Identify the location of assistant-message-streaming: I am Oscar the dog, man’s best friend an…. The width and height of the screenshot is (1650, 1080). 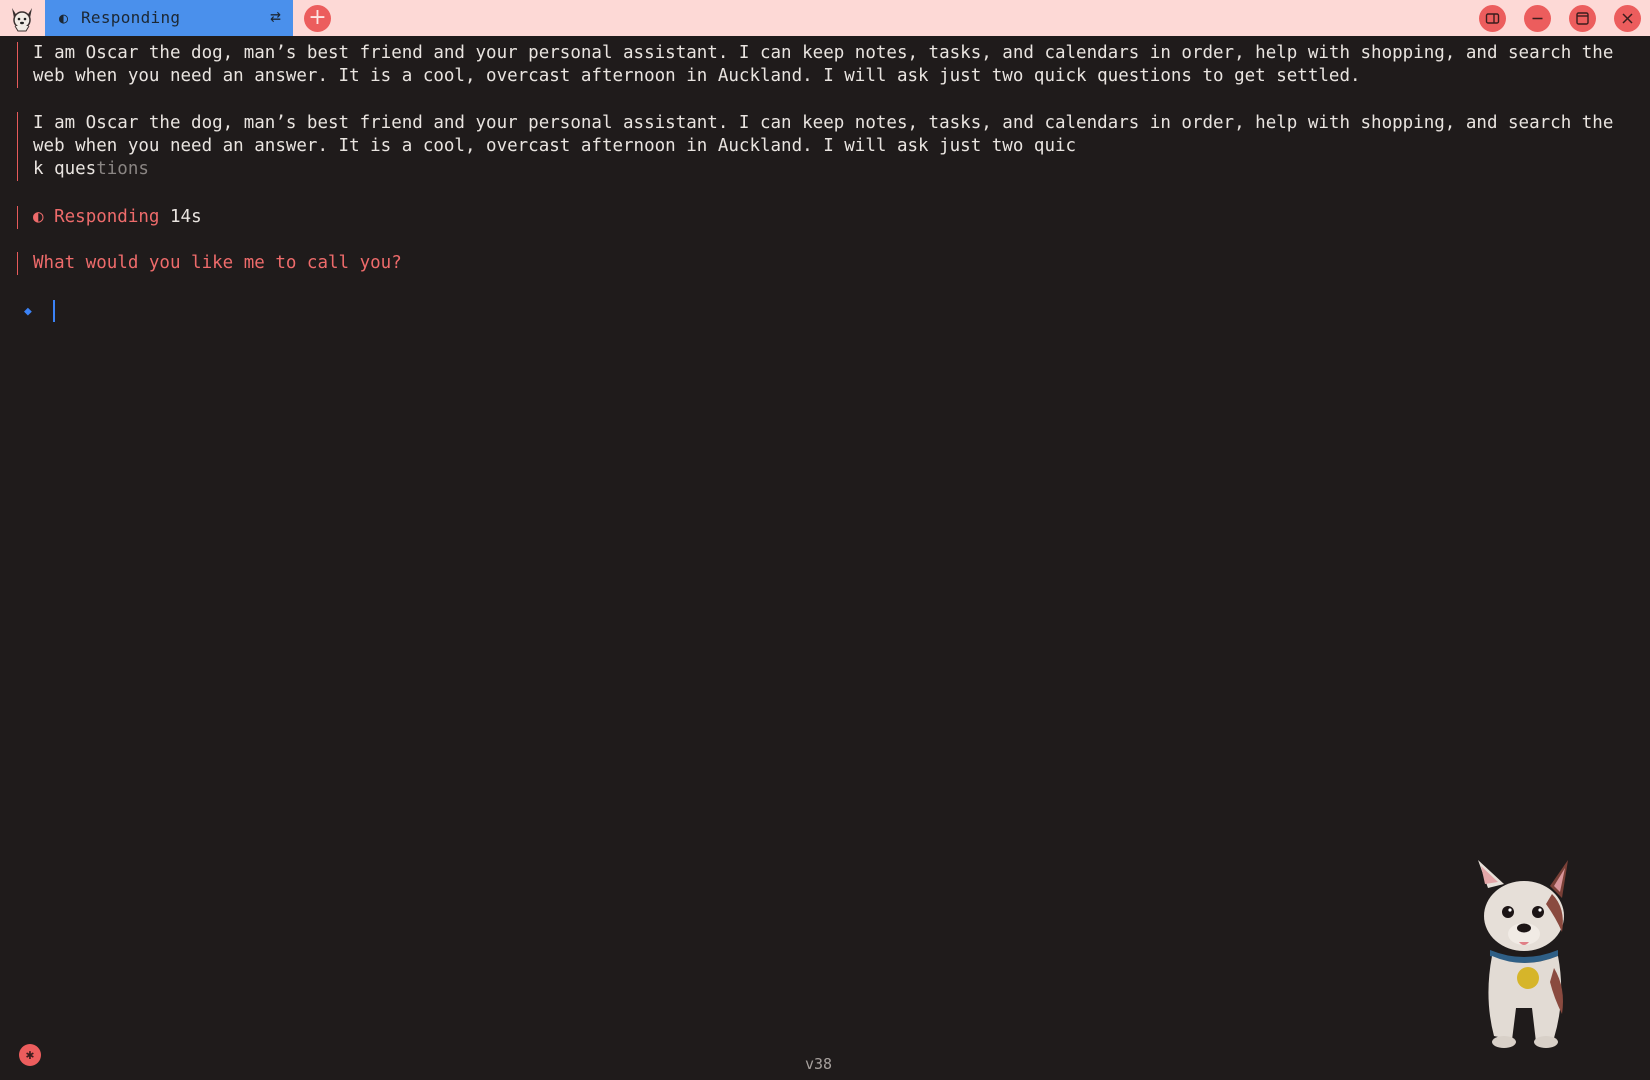
(830, 146).